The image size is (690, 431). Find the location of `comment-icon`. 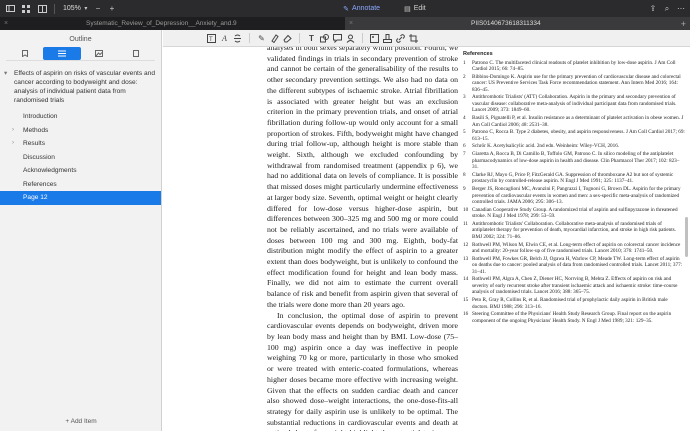

comment-icon is located at coordinates (337, 38).